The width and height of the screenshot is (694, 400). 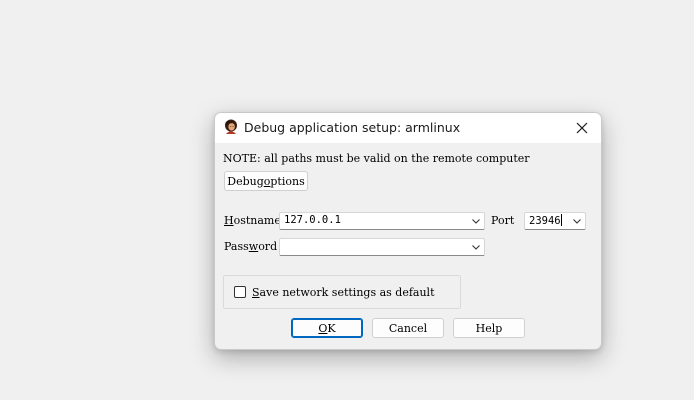 I want to click on password-label-mnemonic: w, so click(x=253, y=246).